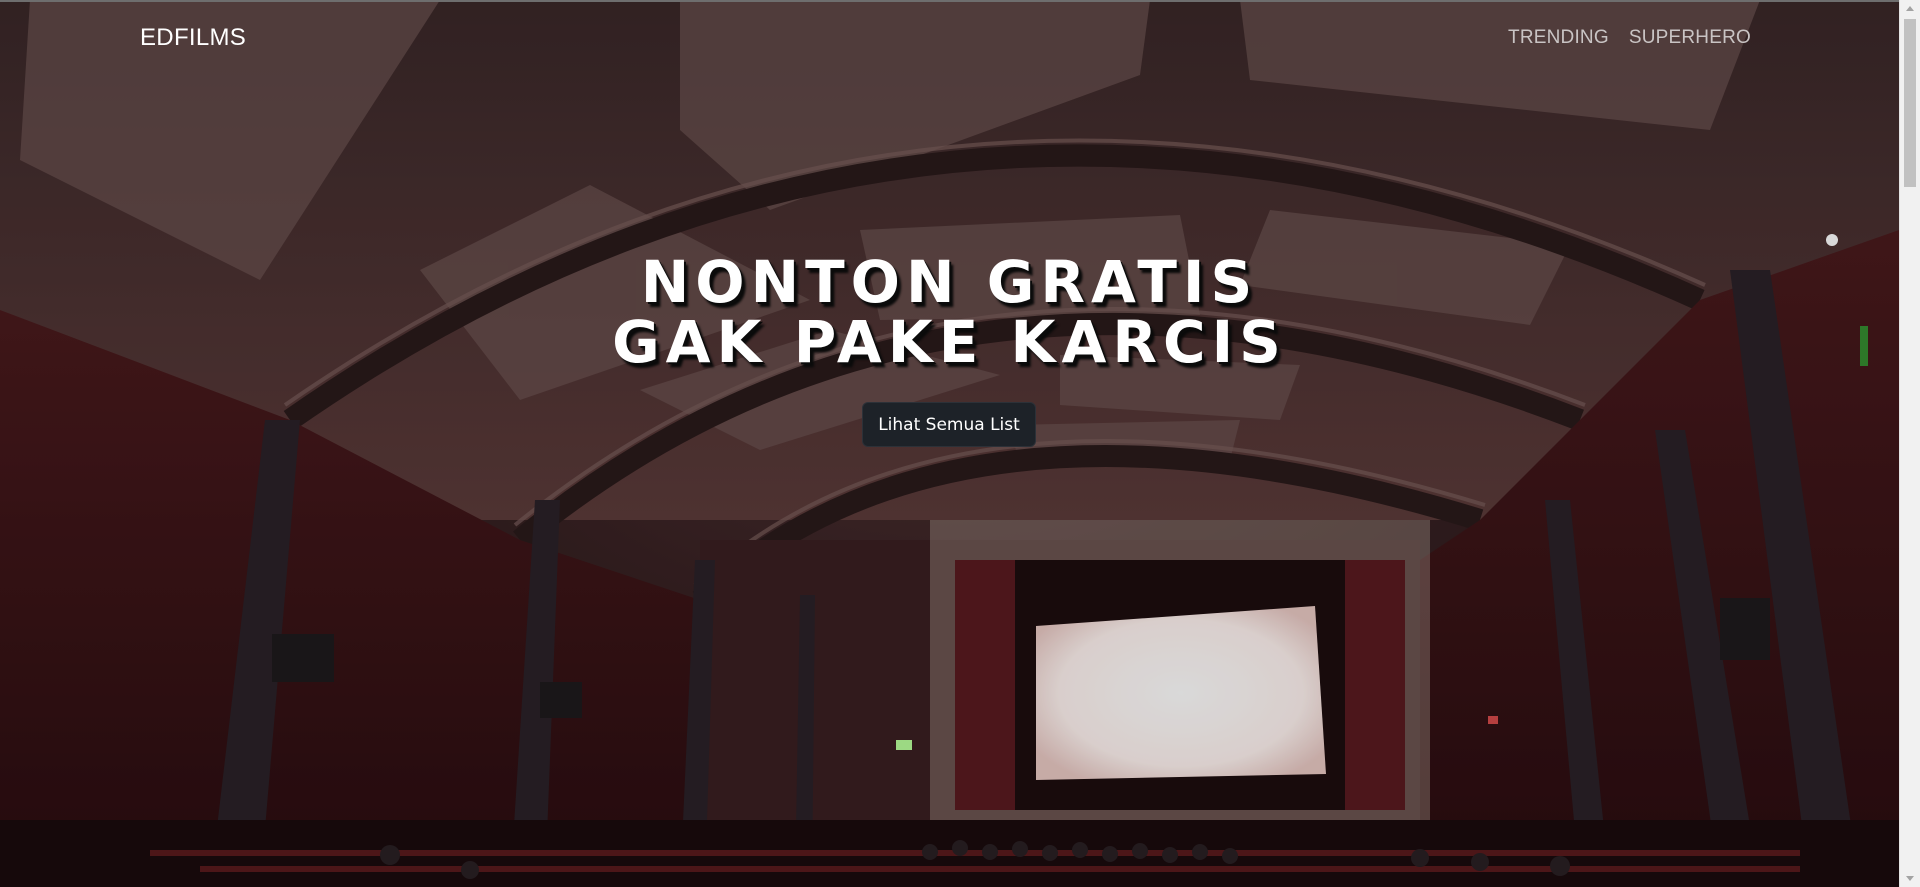 This screenshot has width=1920, height=887. I want to click on scroll-up-arrow-icon, so click(1910, 8).